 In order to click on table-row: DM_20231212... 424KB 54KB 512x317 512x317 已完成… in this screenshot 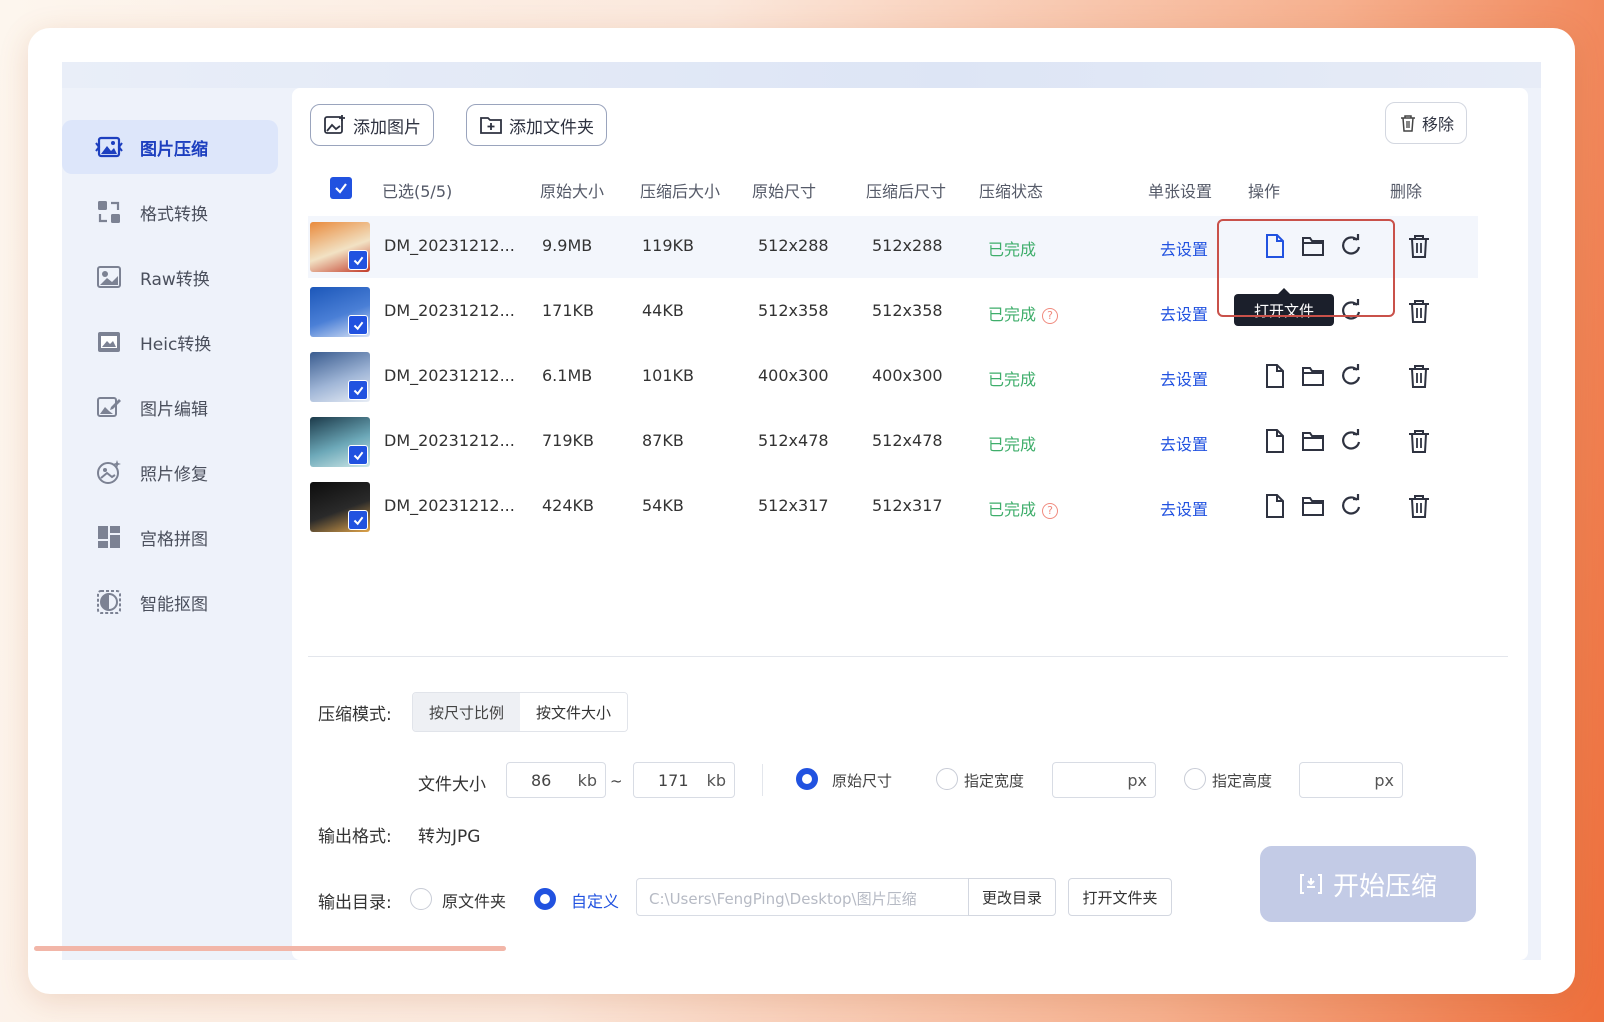, I will do `click(893, 507)`.